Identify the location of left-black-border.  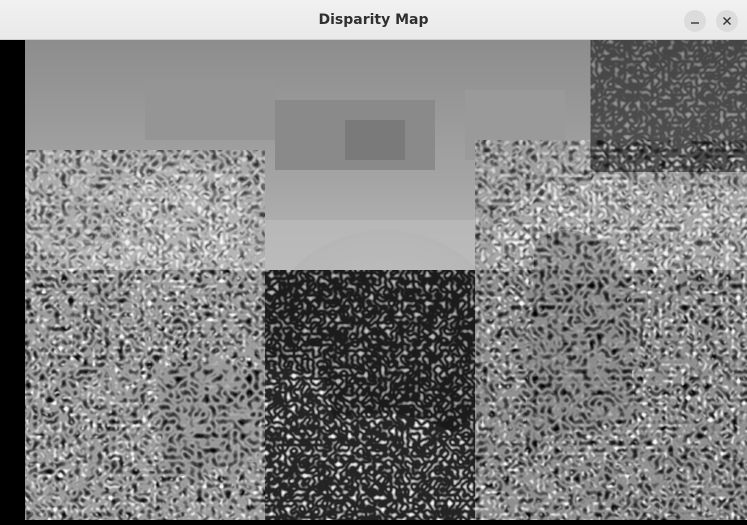
(12, 282).